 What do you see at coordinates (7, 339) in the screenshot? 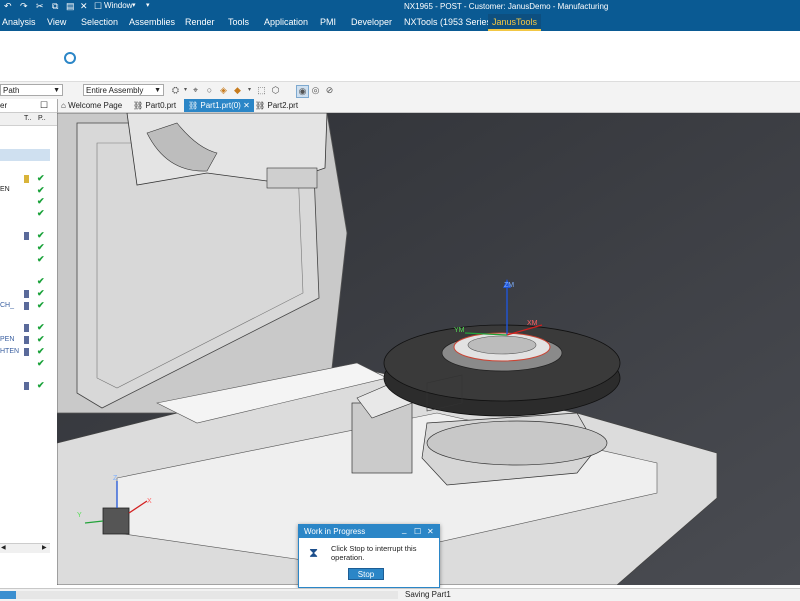
I see `operation-label: PEN` at bounding box center [7, 339].